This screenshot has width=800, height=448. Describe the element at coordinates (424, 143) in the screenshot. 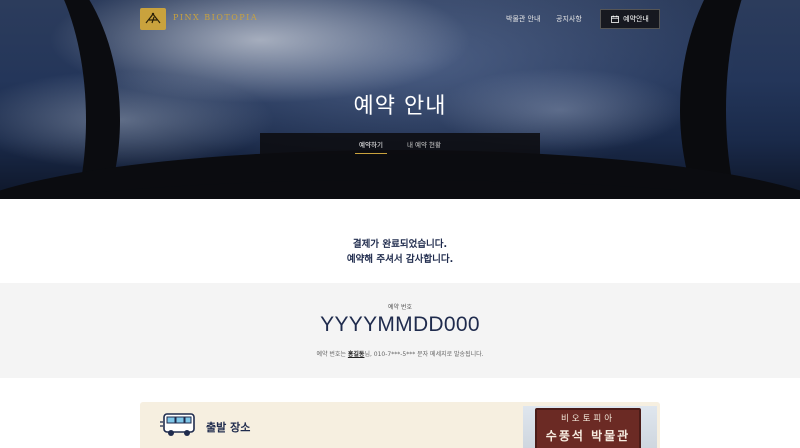

I see `tab-my-reservations: 내 예약 현황` at that location.